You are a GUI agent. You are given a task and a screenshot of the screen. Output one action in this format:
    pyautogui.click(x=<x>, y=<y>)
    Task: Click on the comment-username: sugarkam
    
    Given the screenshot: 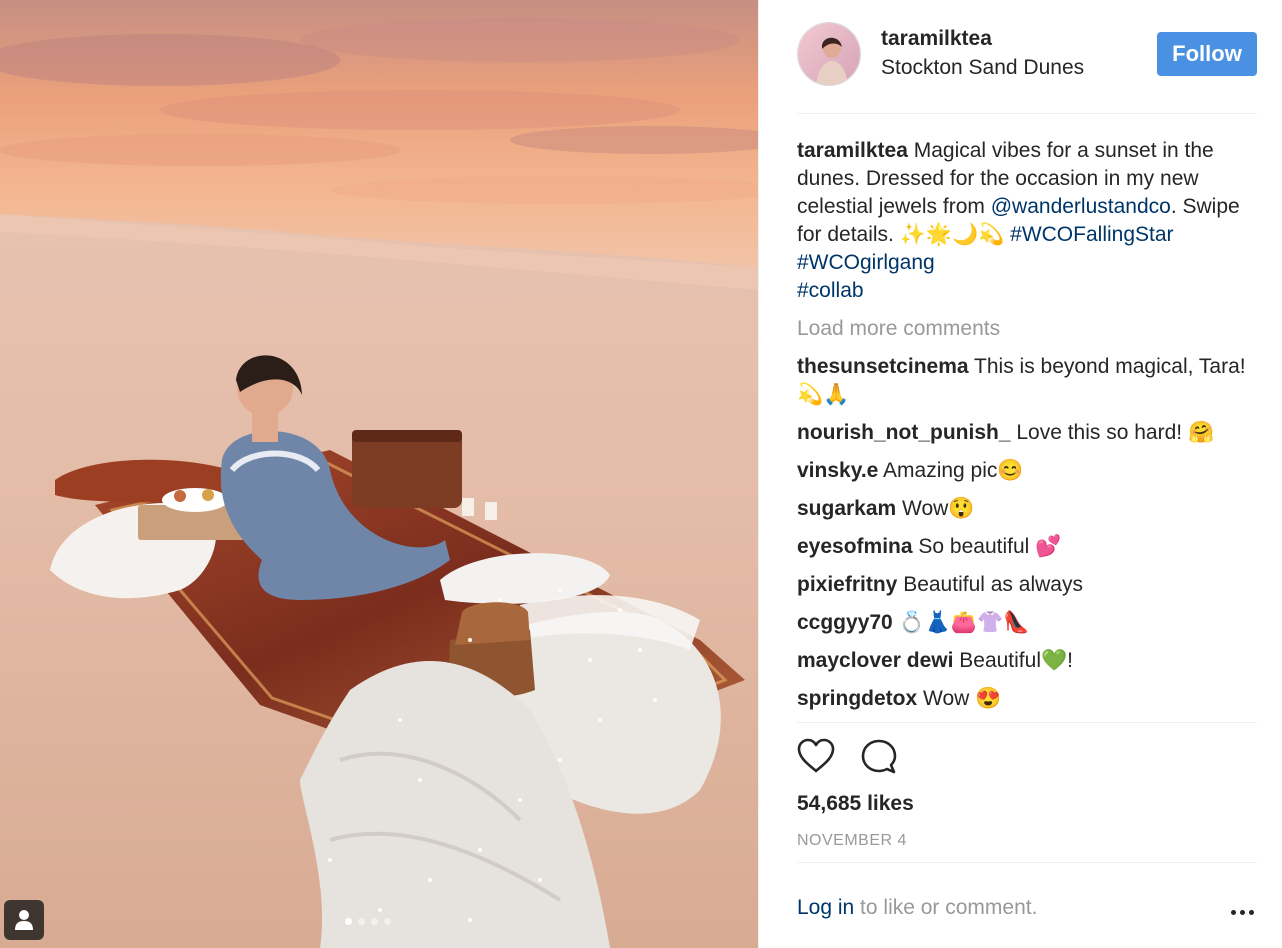 What is the action you would take?
    pyautogui.click(x=846, y=508)
    